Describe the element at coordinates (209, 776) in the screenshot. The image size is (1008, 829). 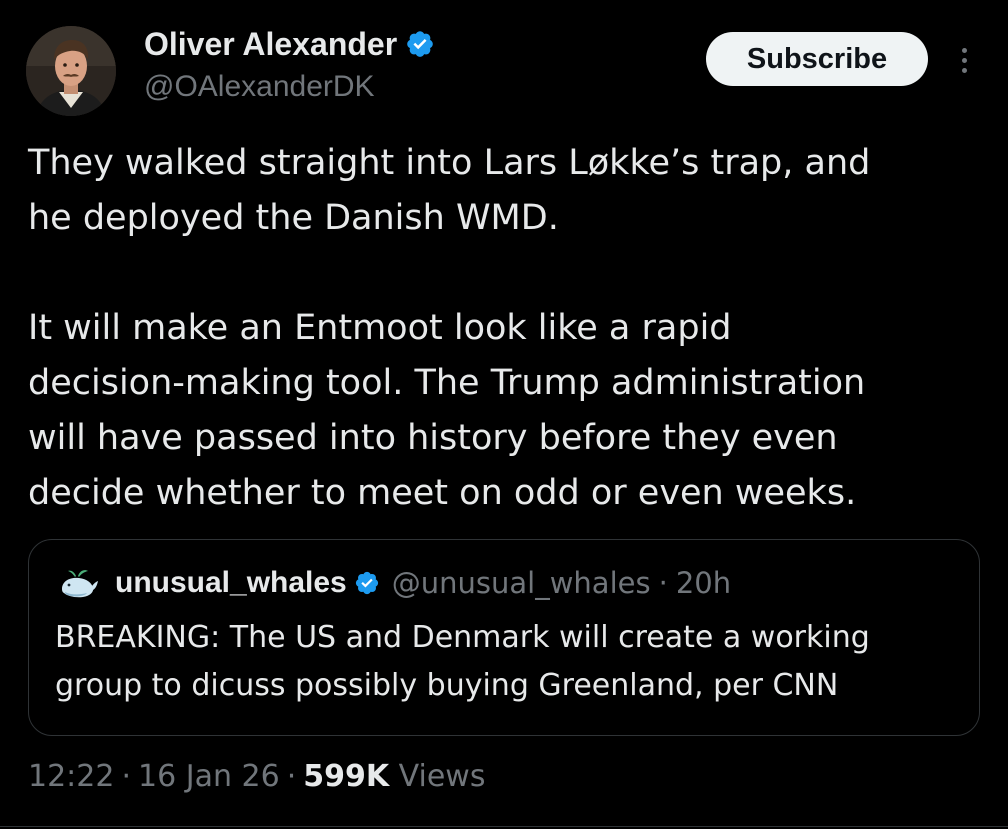
I see `tweet-date: 16 Jan 26` at that location.